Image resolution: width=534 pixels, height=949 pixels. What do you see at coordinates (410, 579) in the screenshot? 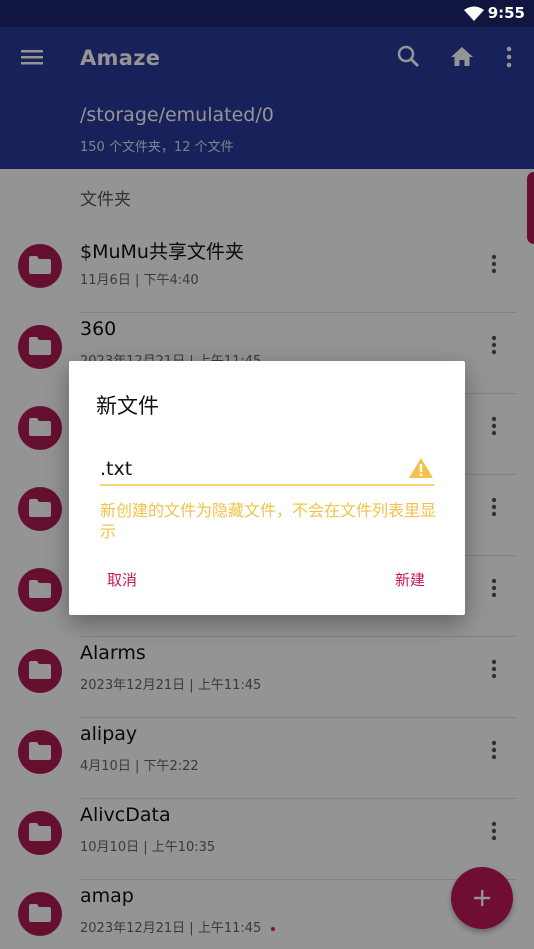
I see `create-button: 新建` at bounding box center [410, 579].